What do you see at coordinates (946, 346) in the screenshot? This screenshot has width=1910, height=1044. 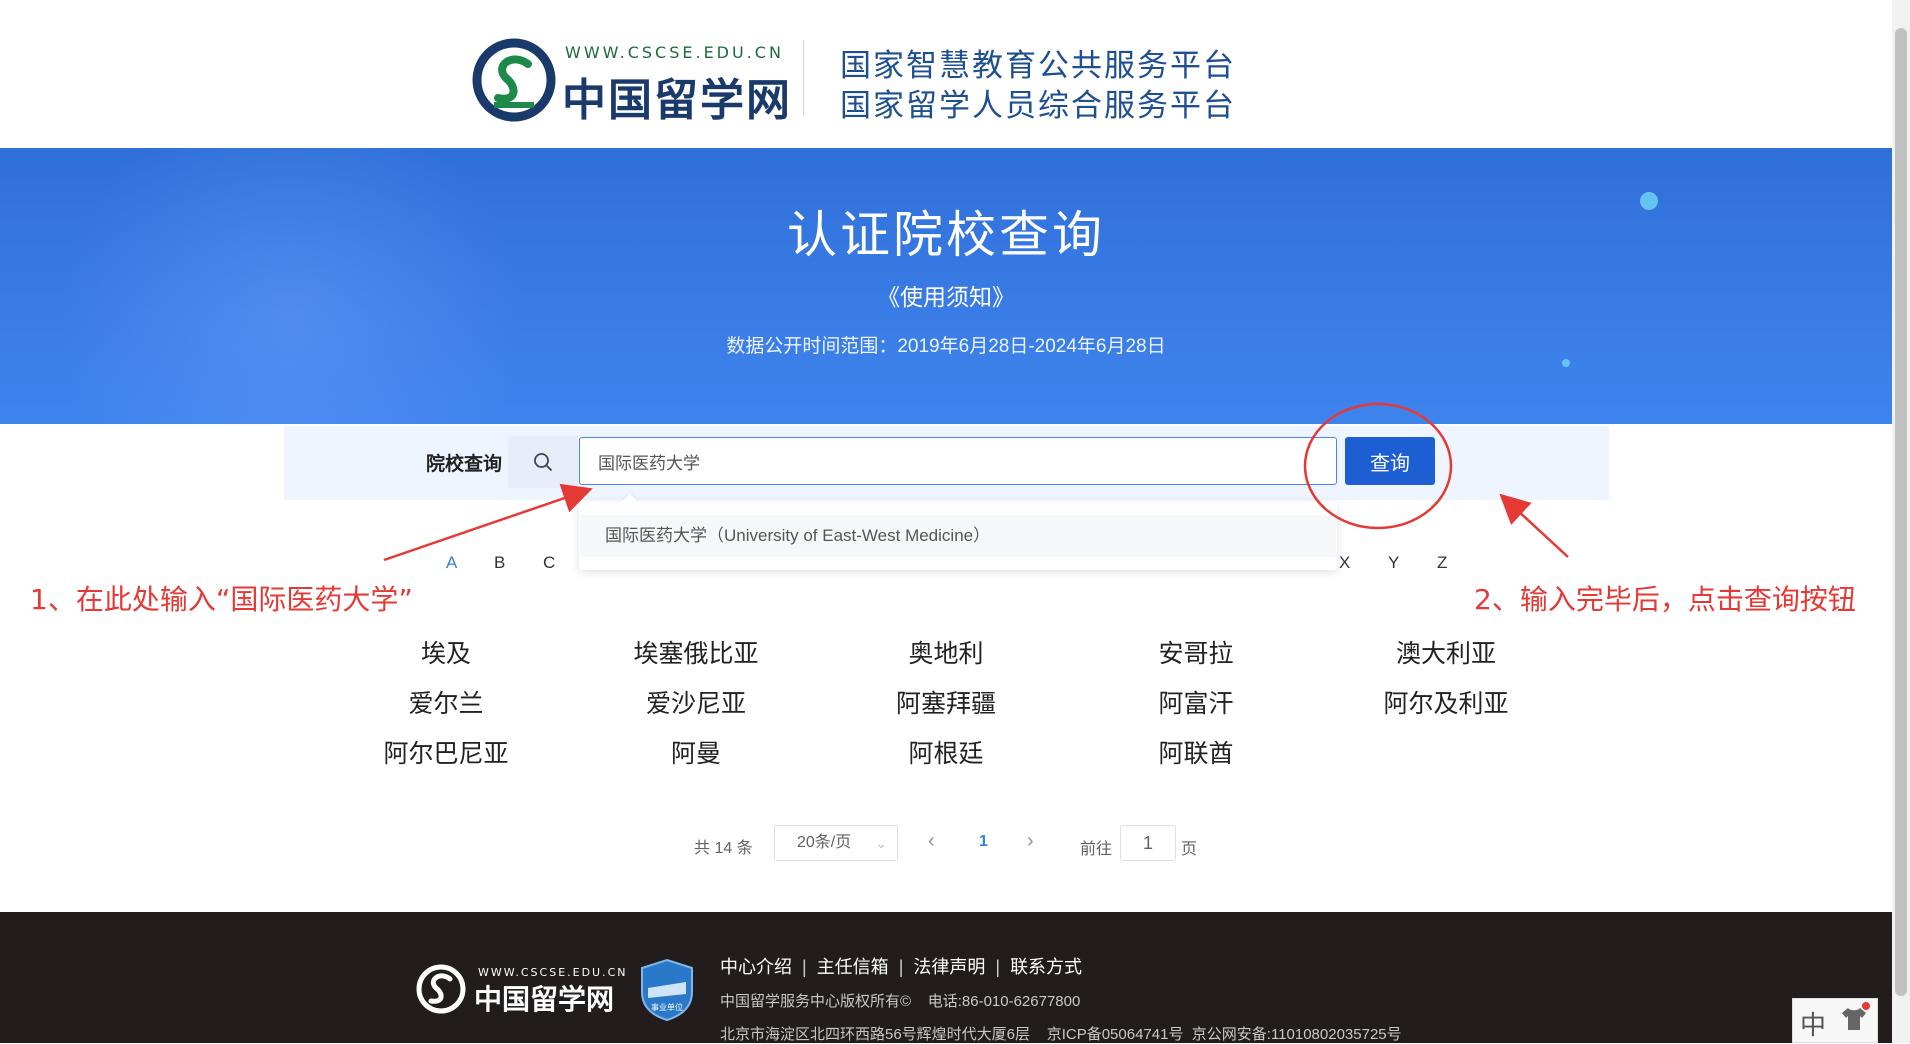 I see `data-date-range: 数据公开时间范围：2019年6月28日-2024年6月28日` at bounding box center [946, 346].